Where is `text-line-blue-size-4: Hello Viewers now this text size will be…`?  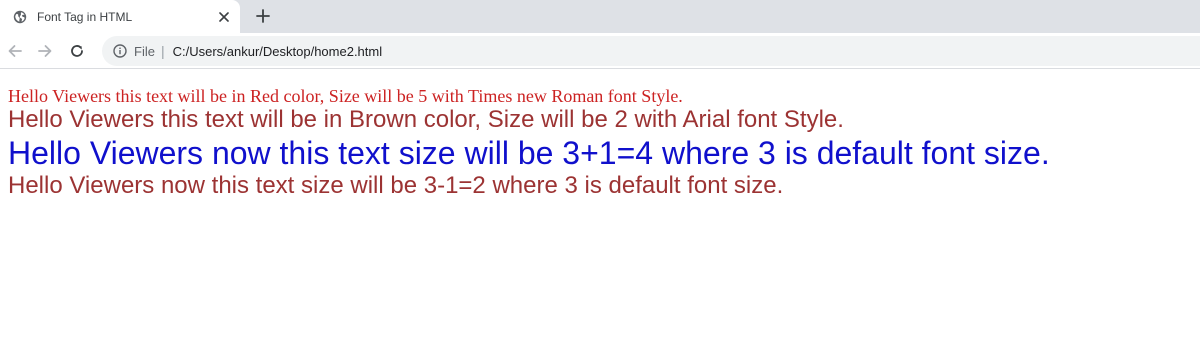 text-line-blue-size-4: Hello Viewers now this text size will be… is located at coordinates (529, 153).